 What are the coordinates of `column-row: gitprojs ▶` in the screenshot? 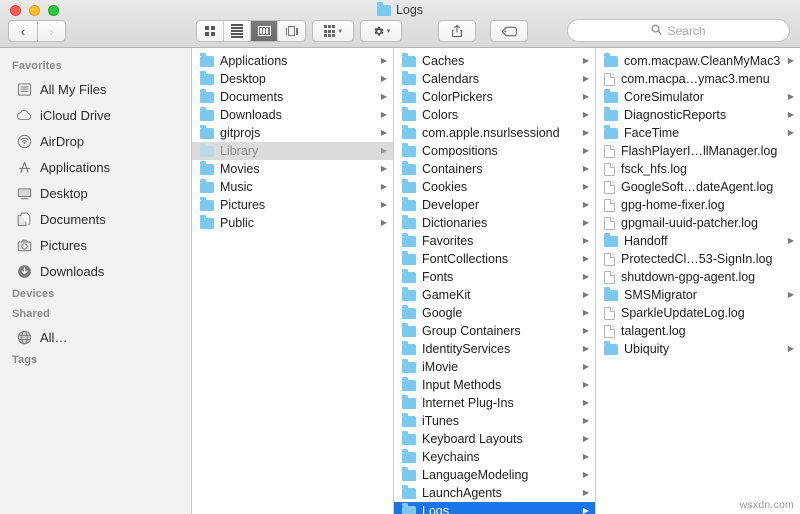 It's located at (292, 133).